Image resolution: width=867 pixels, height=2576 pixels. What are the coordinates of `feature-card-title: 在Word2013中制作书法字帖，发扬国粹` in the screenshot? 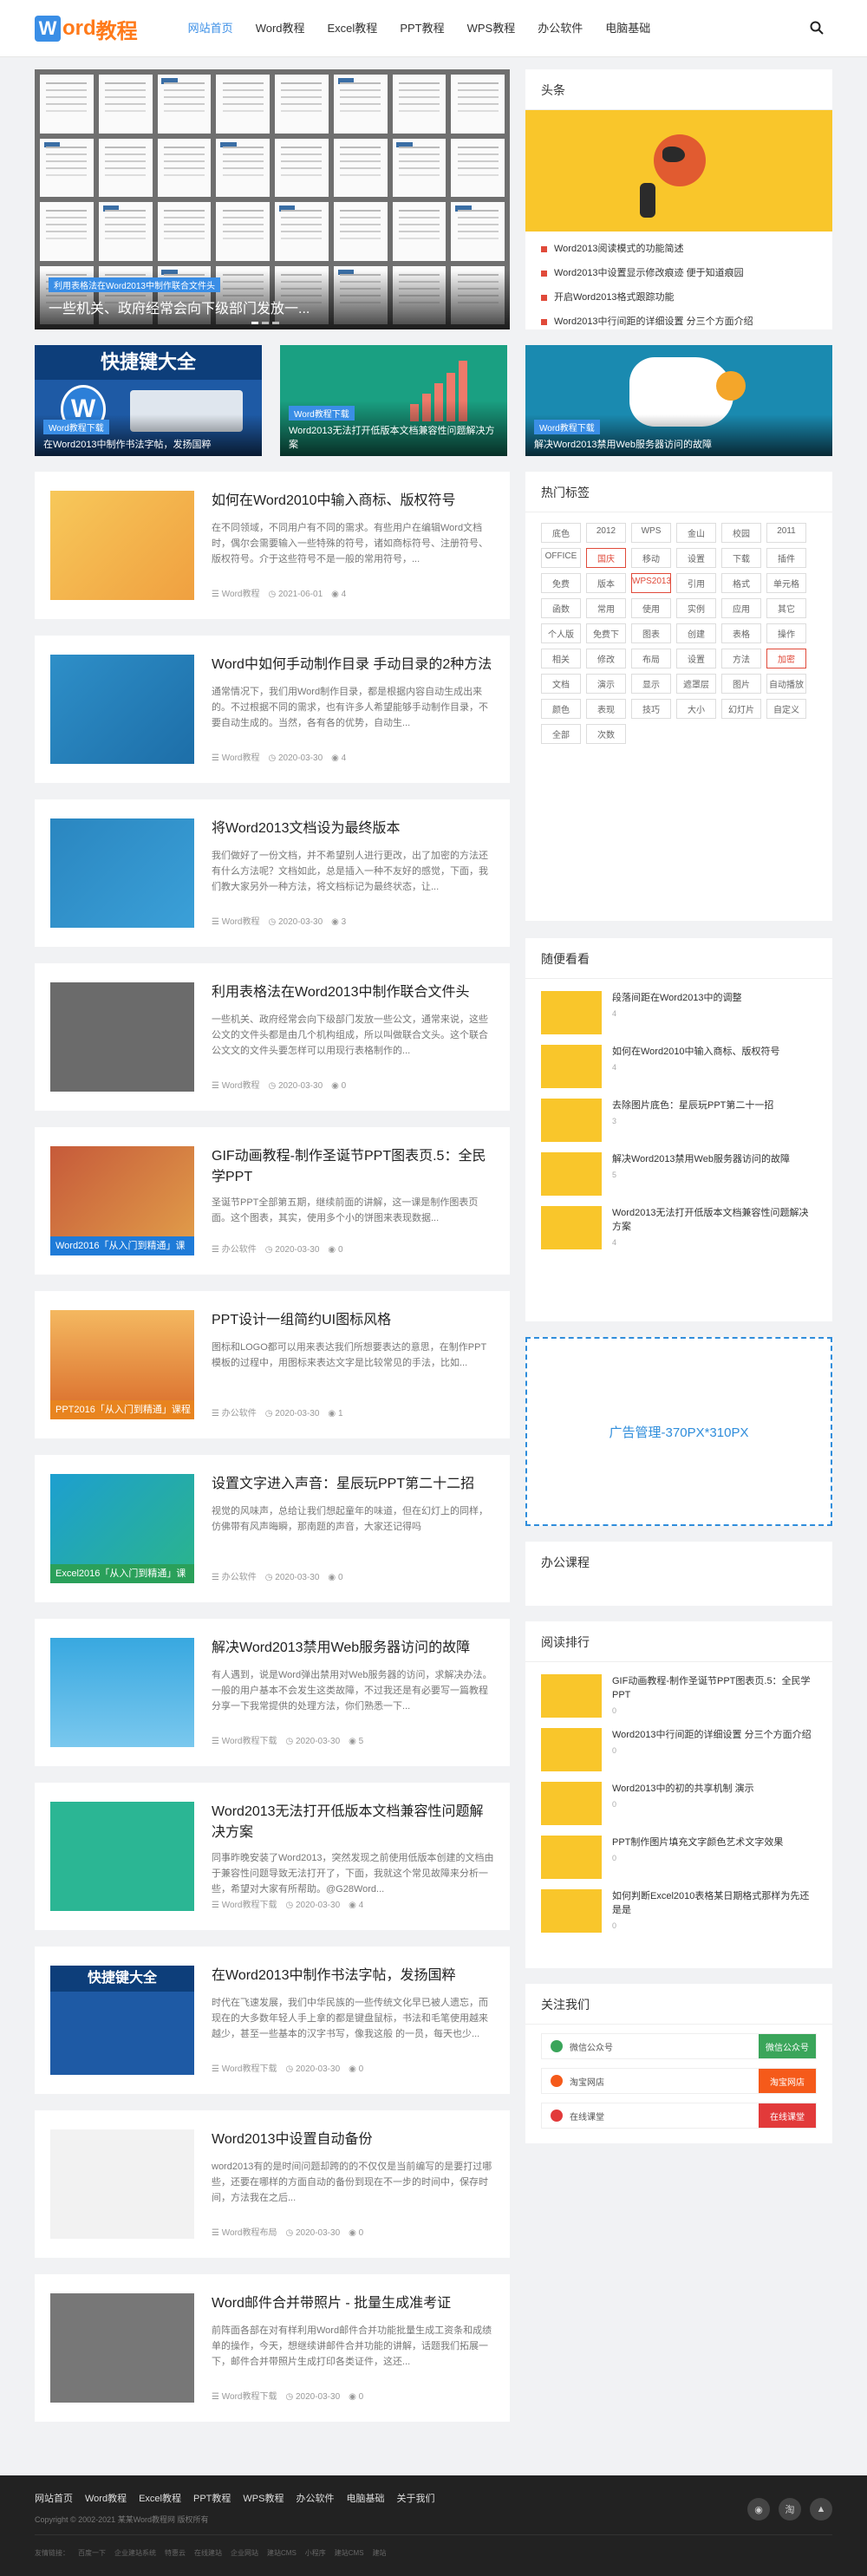 It's located at (148, 444).